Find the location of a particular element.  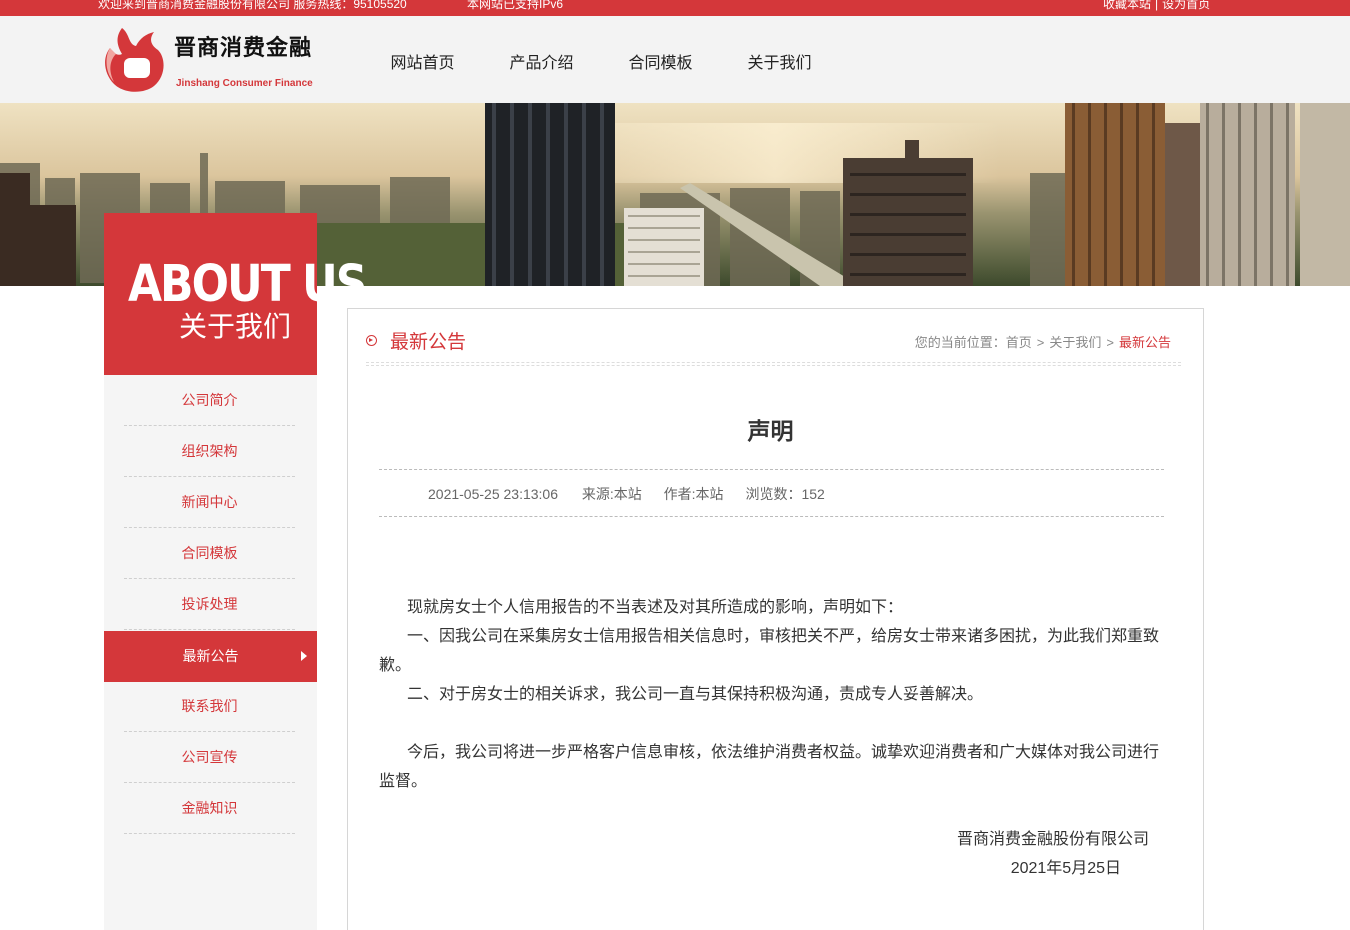

logo-chinese-name: 晋商消费金融 is located at coordinates (243, 47).